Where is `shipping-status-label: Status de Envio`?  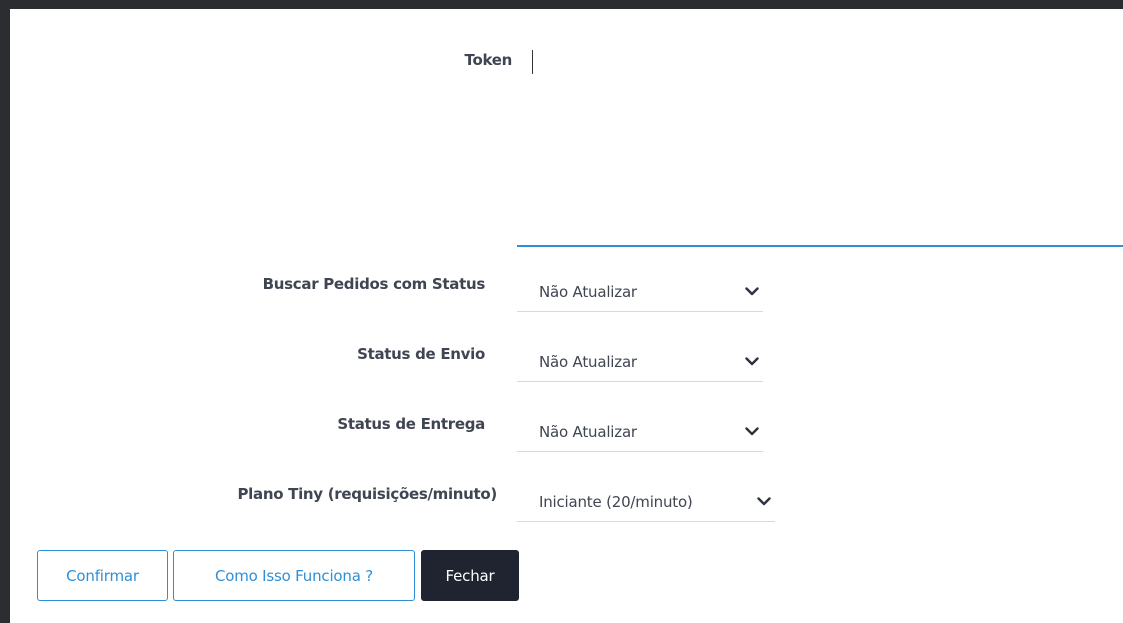
shipping-status-label: Status de Envio is located at coordinates (421, 354).